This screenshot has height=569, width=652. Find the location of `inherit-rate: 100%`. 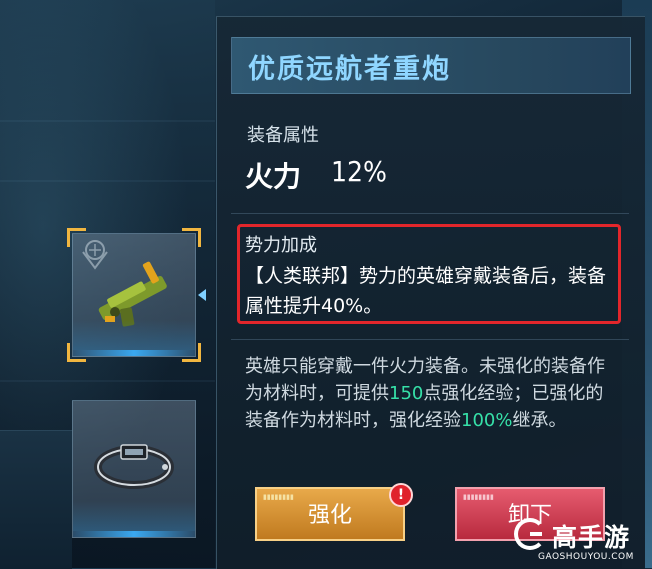

inherit-rate: 100% is located at coordinates (487, 420).